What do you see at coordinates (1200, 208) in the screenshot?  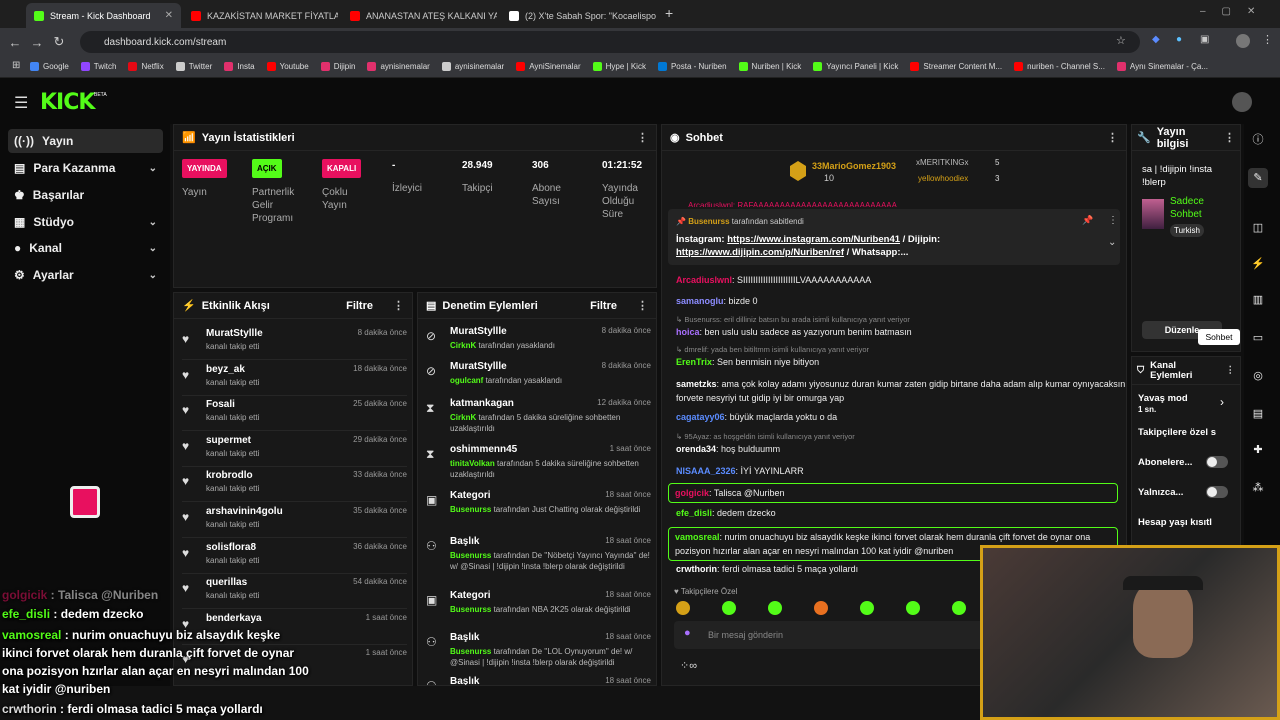 I see `category-link: Sadece Sohbet` at bounding box center [1200, 208].